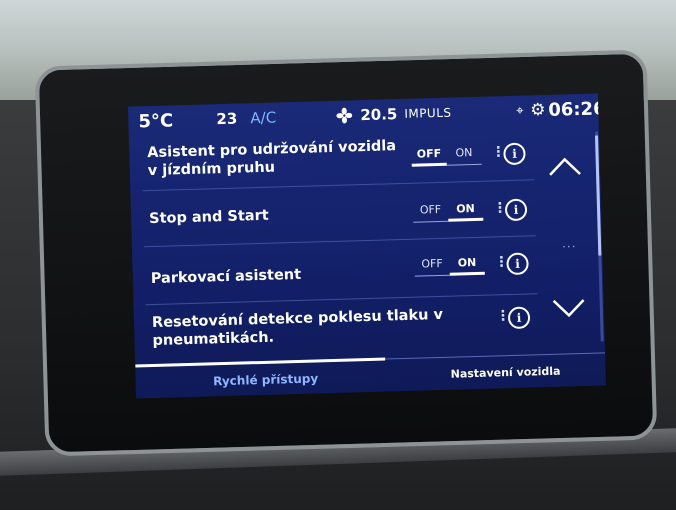 The image size is (676, 510). I want to click on tab-vehicle-settings: Nastavení vozidla, so click(505, 372).